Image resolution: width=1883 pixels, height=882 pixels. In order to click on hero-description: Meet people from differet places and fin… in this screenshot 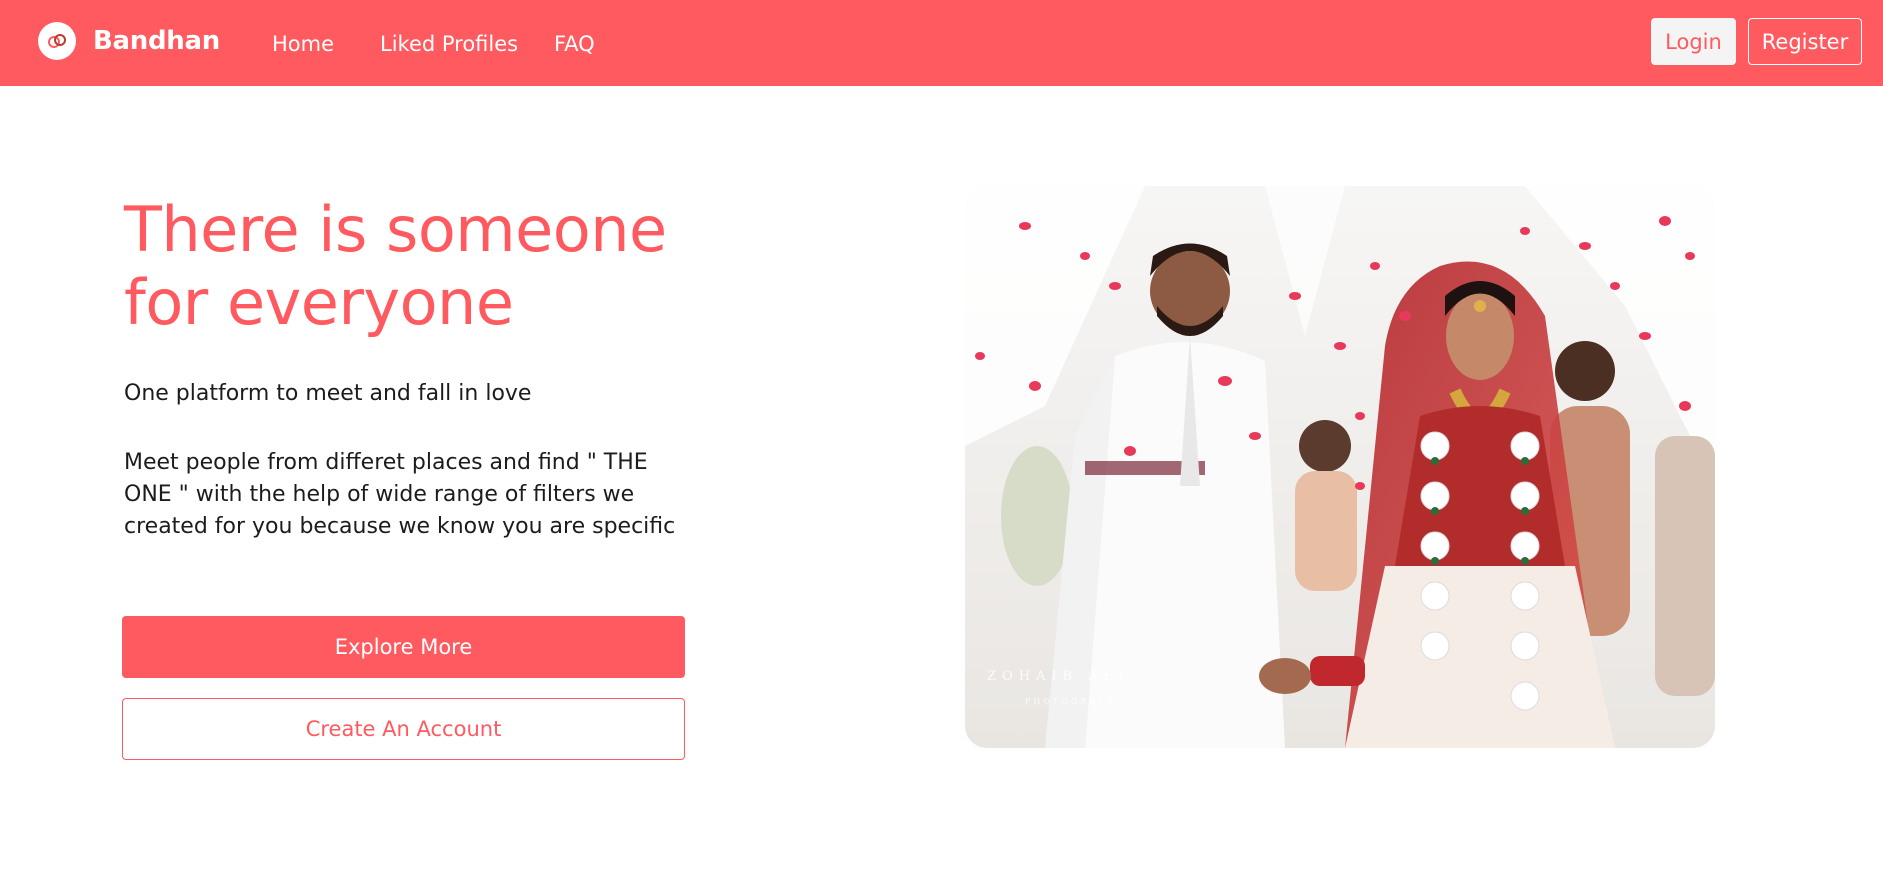, I will do `click(400, 494)`.